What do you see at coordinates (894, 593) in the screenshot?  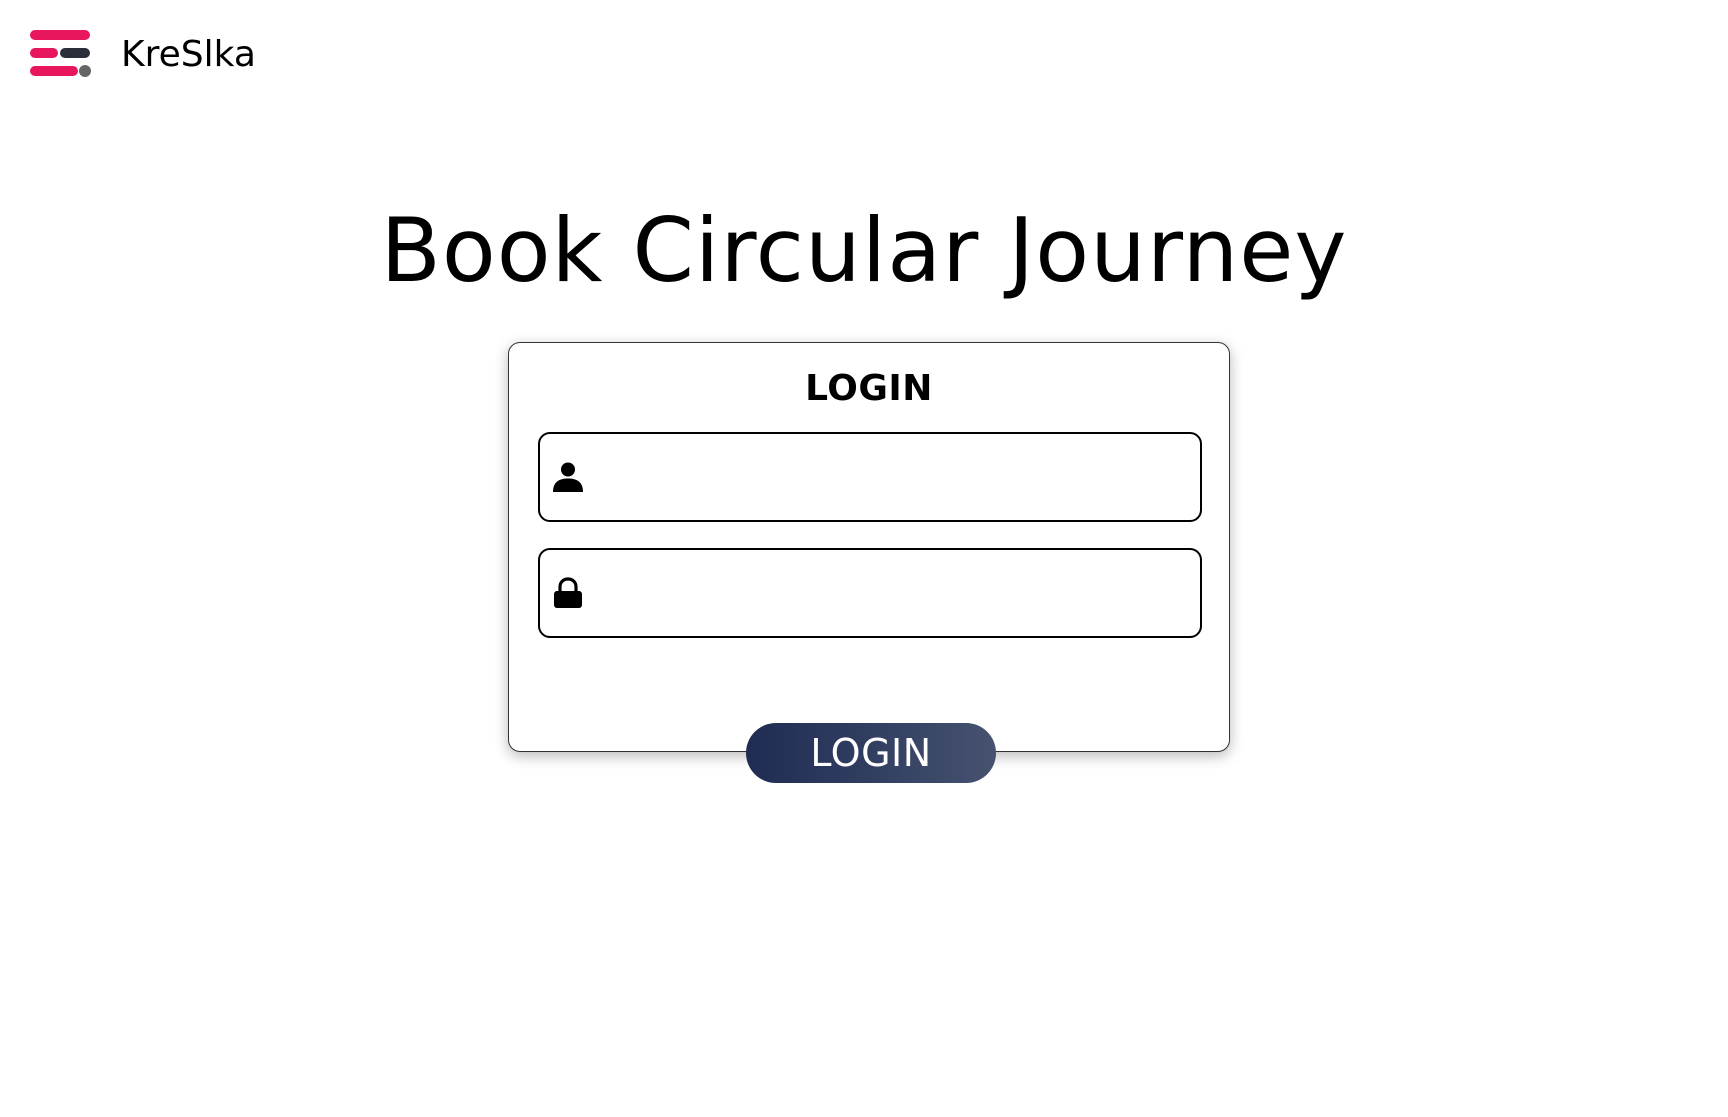 I see `password-input` at bounding box center [894, 593].